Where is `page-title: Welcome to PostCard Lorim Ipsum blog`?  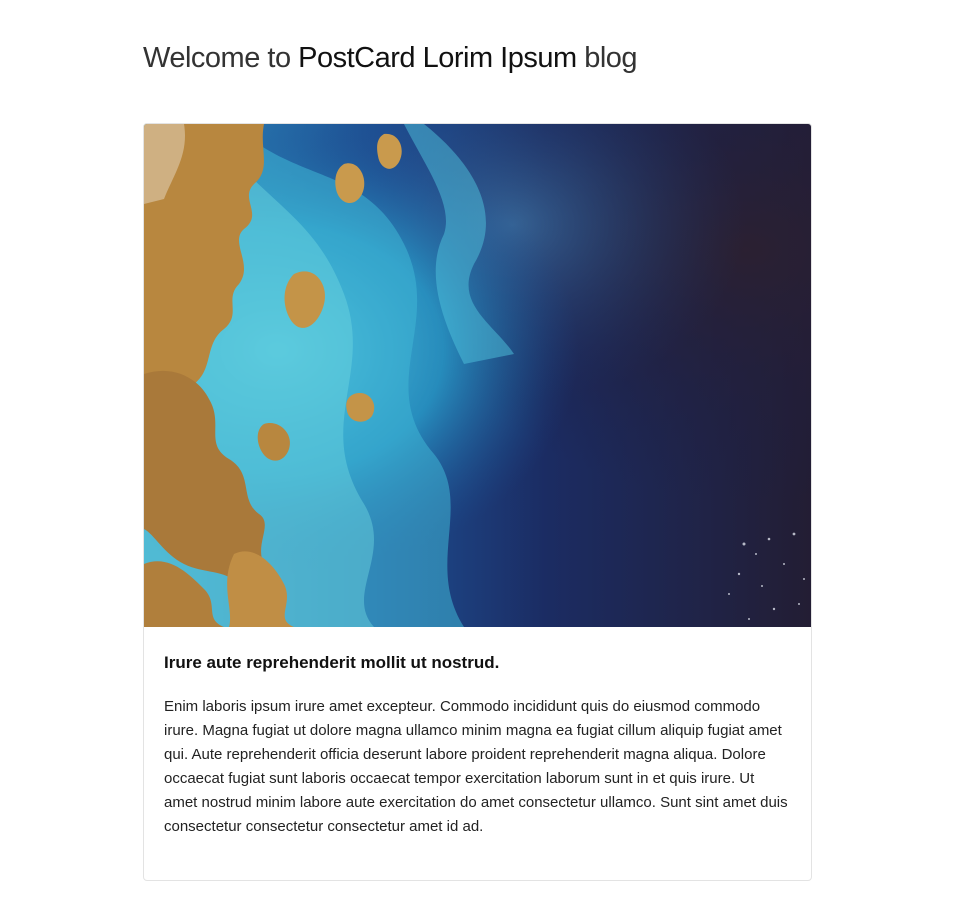
page-title: Welcome to PostCard Lorim Ipsum blog is located at coordinates (390, 58).